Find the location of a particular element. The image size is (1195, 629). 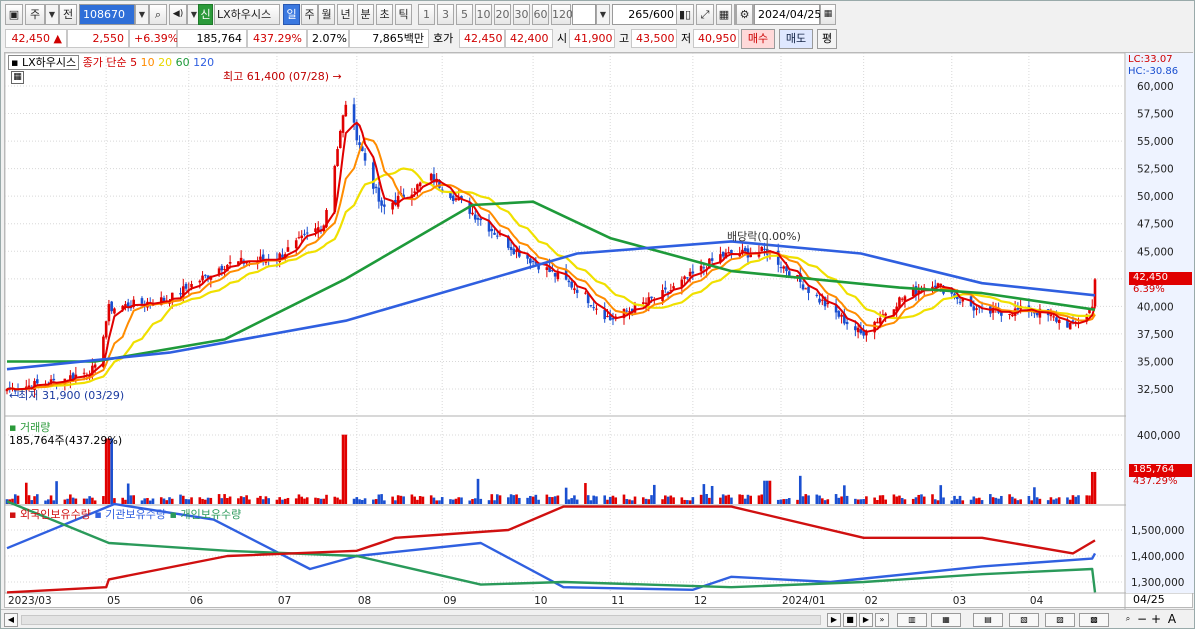

interval-button-2: 5 is located at coordinates (464, 14).